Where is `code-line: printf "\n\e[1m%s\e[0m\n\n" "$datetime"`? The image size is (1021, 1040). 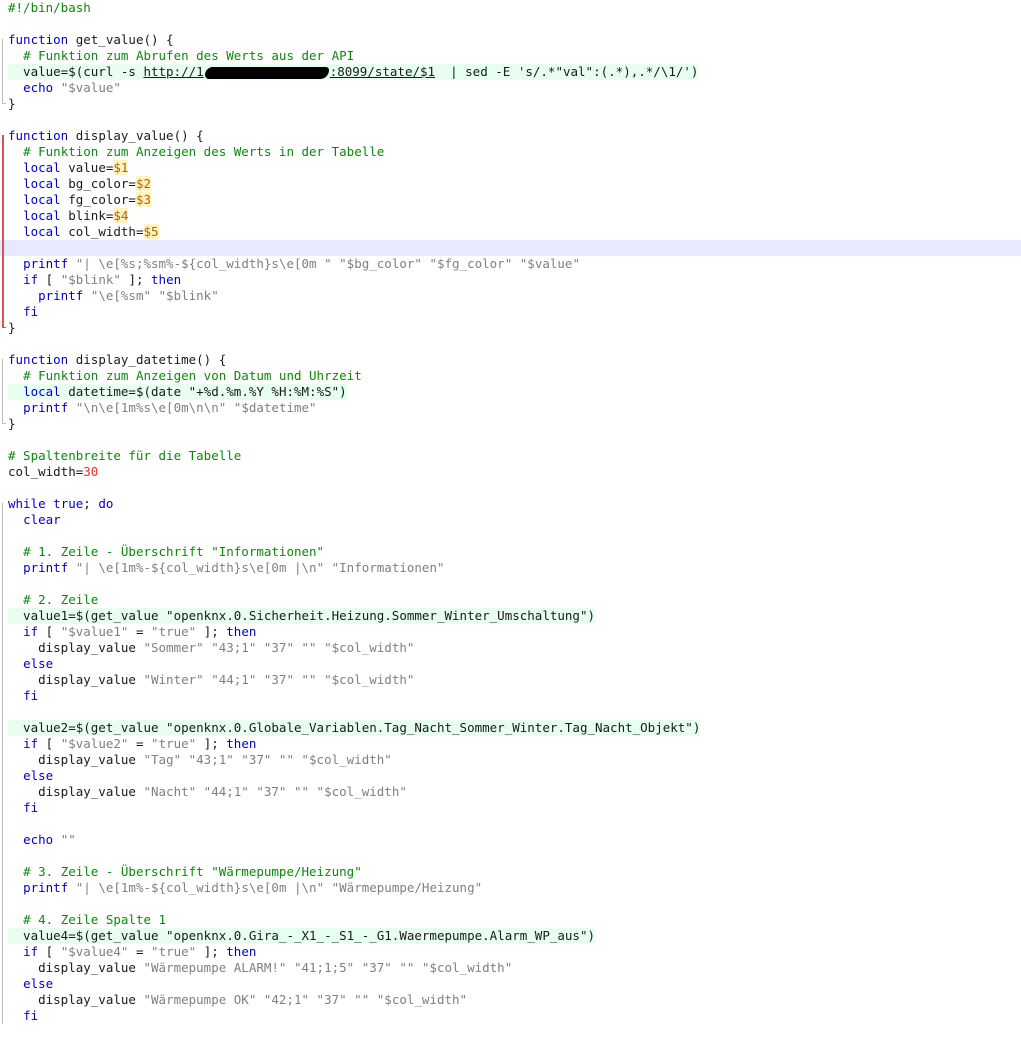
code-line: printf "\n\e[1m%s\e[0m\n\n" "$datetime" is located at coordinates (510, 408).